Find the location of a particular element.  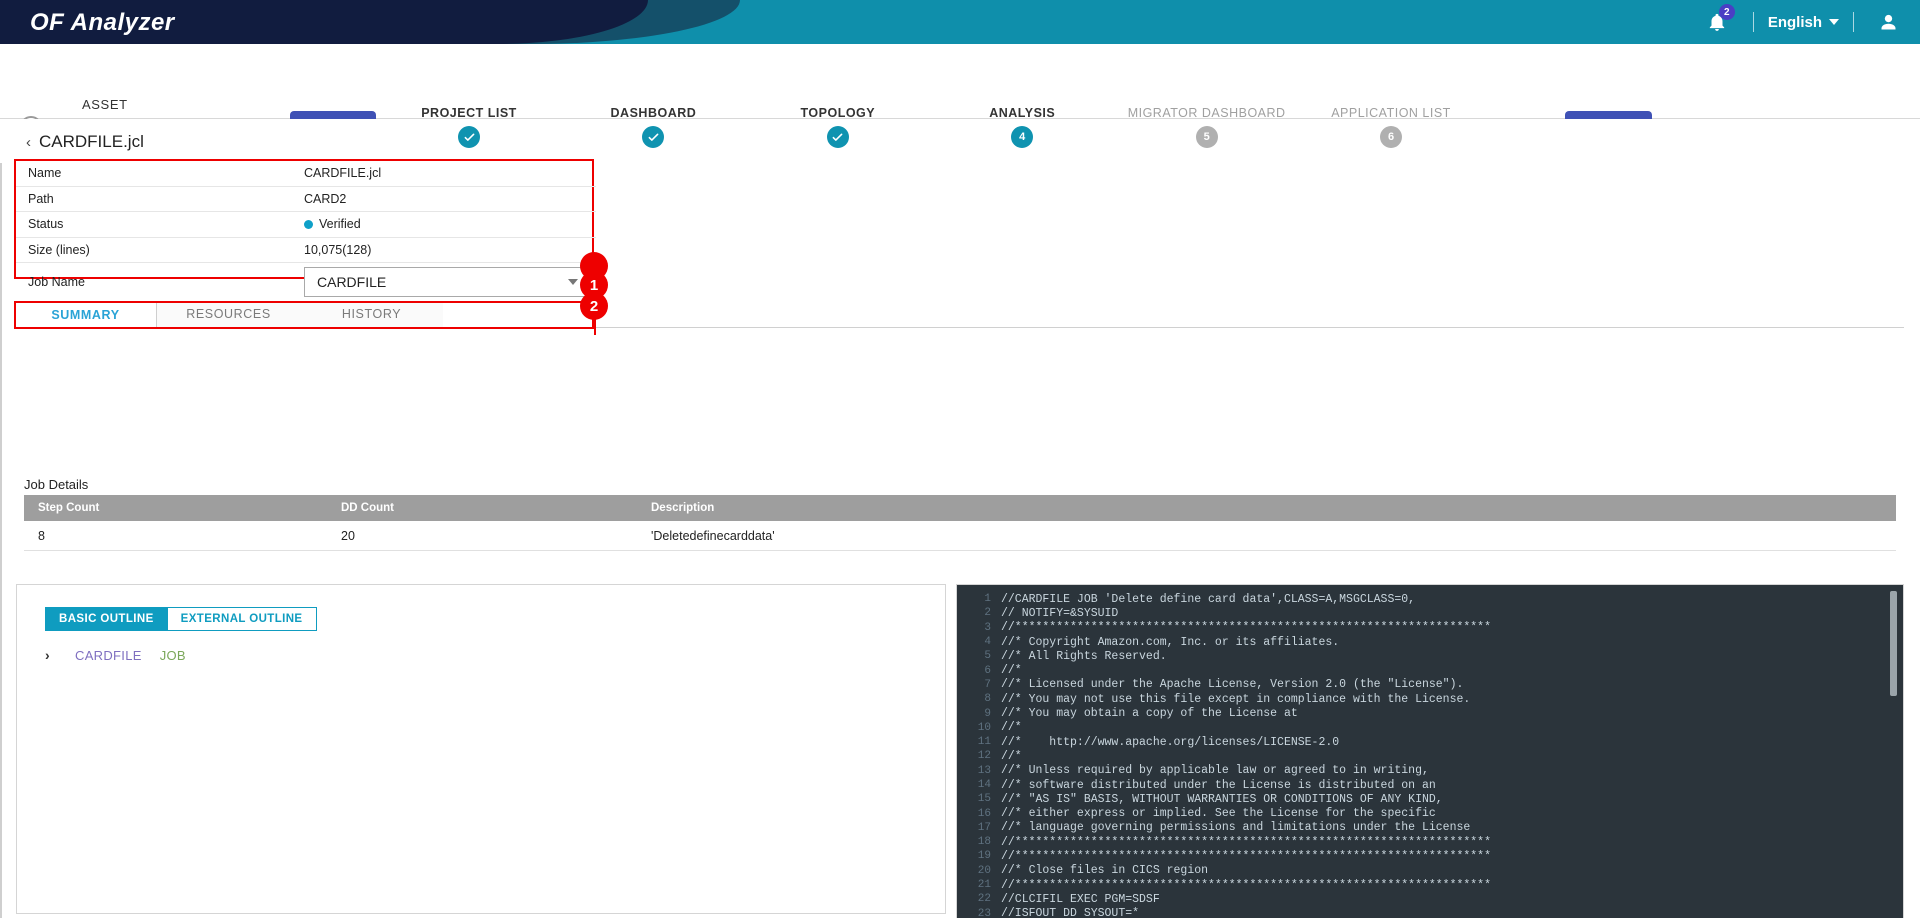

chevron-right-icon: › is located at coordinates (51, 655).